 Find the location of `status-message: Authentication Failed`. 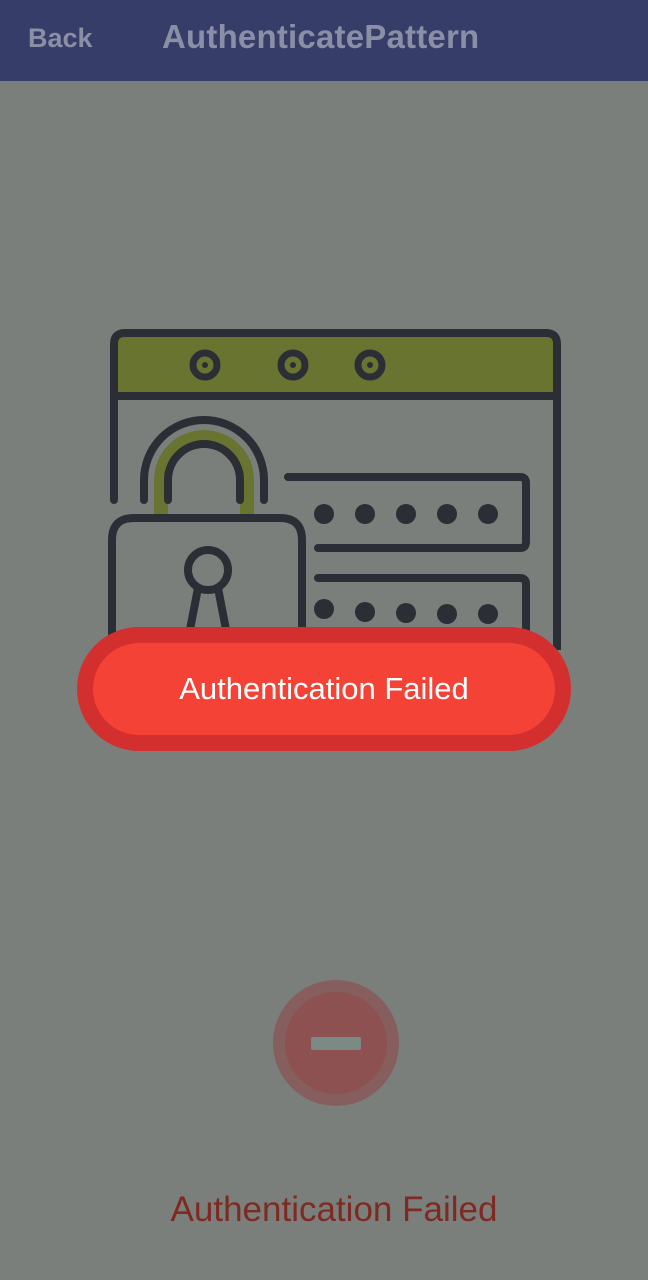

status-message: Authentication Failed is located at coordinates (334, 1209).